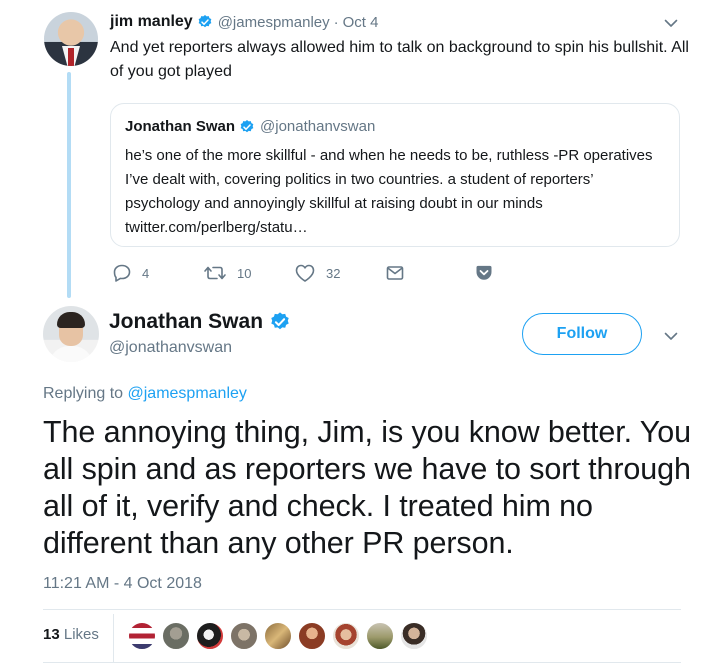 The height and width of the screenshot is (670, 720). What do you see at coordinates (146, 273) in the screenshot?
I see `reply-count: 4` at bounding box center [146, 273].